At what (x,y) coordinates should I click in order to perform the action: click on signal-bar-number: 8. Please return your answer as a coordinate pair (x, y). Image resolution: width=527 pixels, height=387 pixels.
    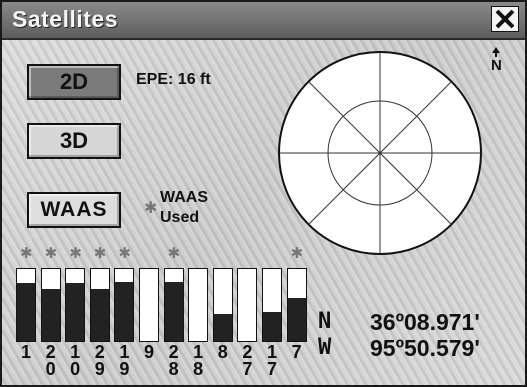
    Looking at the image, I should click on (223, 352).